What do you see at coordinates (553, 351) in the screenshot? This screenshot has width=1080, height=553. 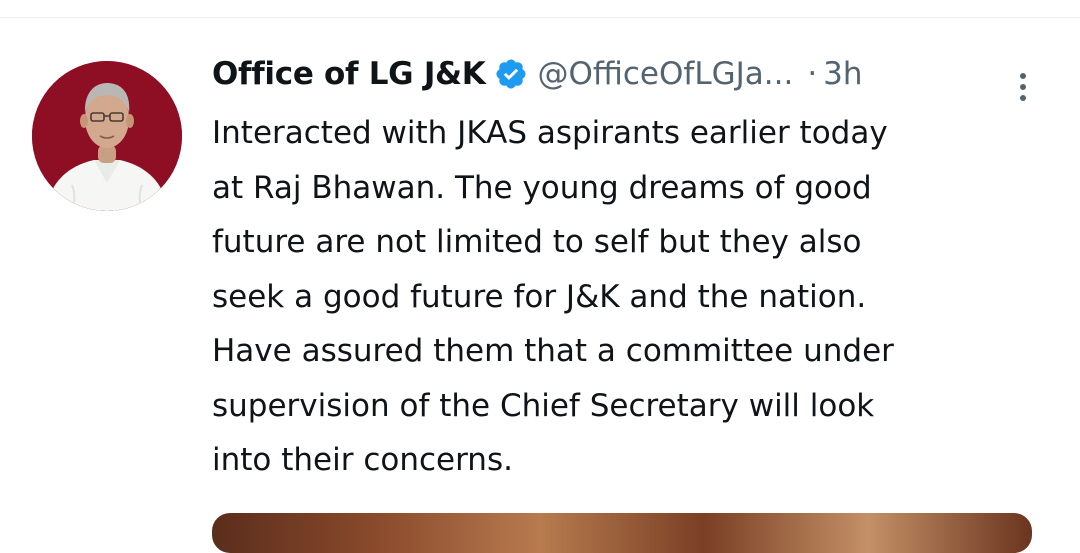 I see `tweet-text-line: Have assured them that a committee under` at bounding box center [553, 351].